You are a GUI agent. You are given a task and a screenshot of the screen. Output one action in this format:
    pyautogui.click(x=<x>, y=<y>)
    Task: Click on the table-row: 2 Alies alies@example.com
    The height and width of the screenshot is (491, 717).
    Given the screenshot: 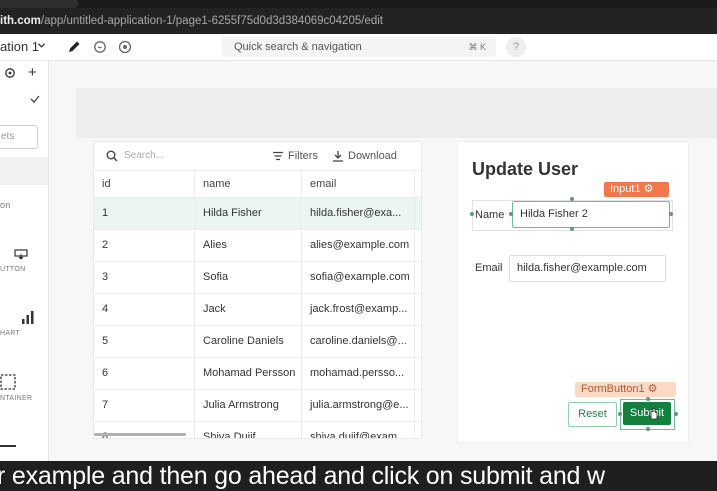 What is the action you would take?
    pyautogui.click(x=257, y=246)
    